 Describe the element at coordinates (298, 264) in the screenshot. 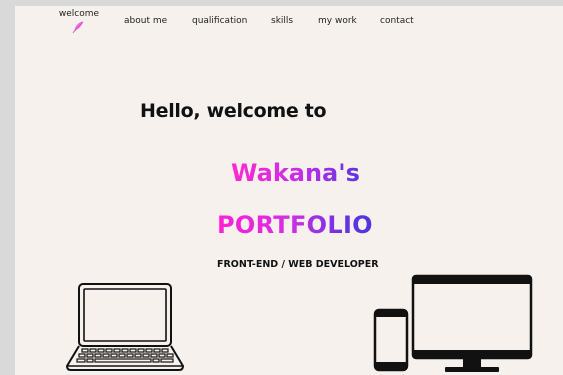

I see `hero-role: FRONT-END / WEB DEVELOPER` at that location.